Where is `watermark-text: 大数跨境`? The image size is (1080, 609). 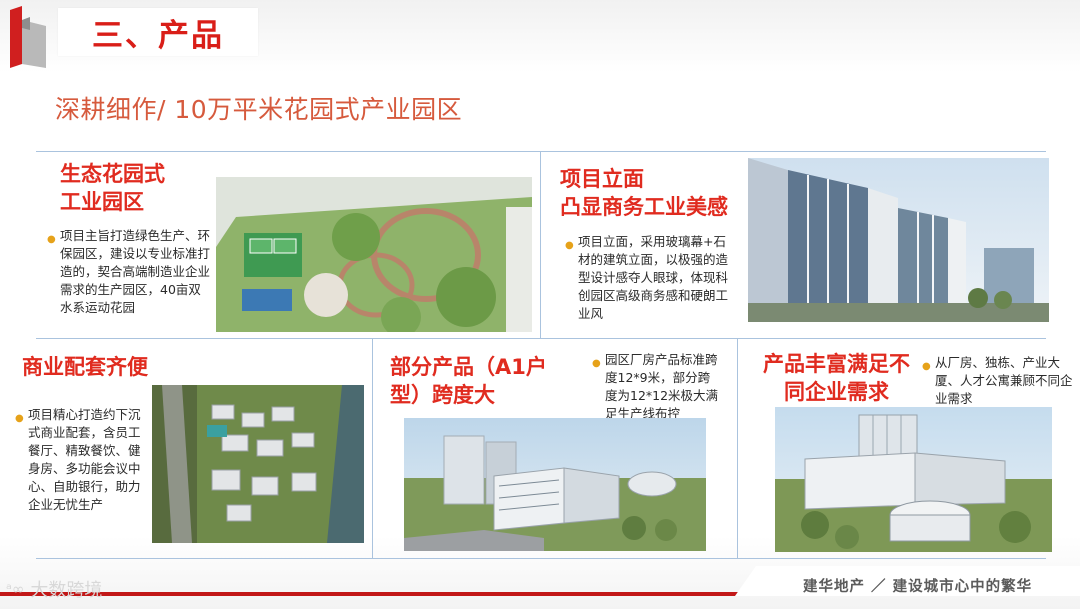
watermark-text: 大数跨境 is located at coordinates (66, 590).